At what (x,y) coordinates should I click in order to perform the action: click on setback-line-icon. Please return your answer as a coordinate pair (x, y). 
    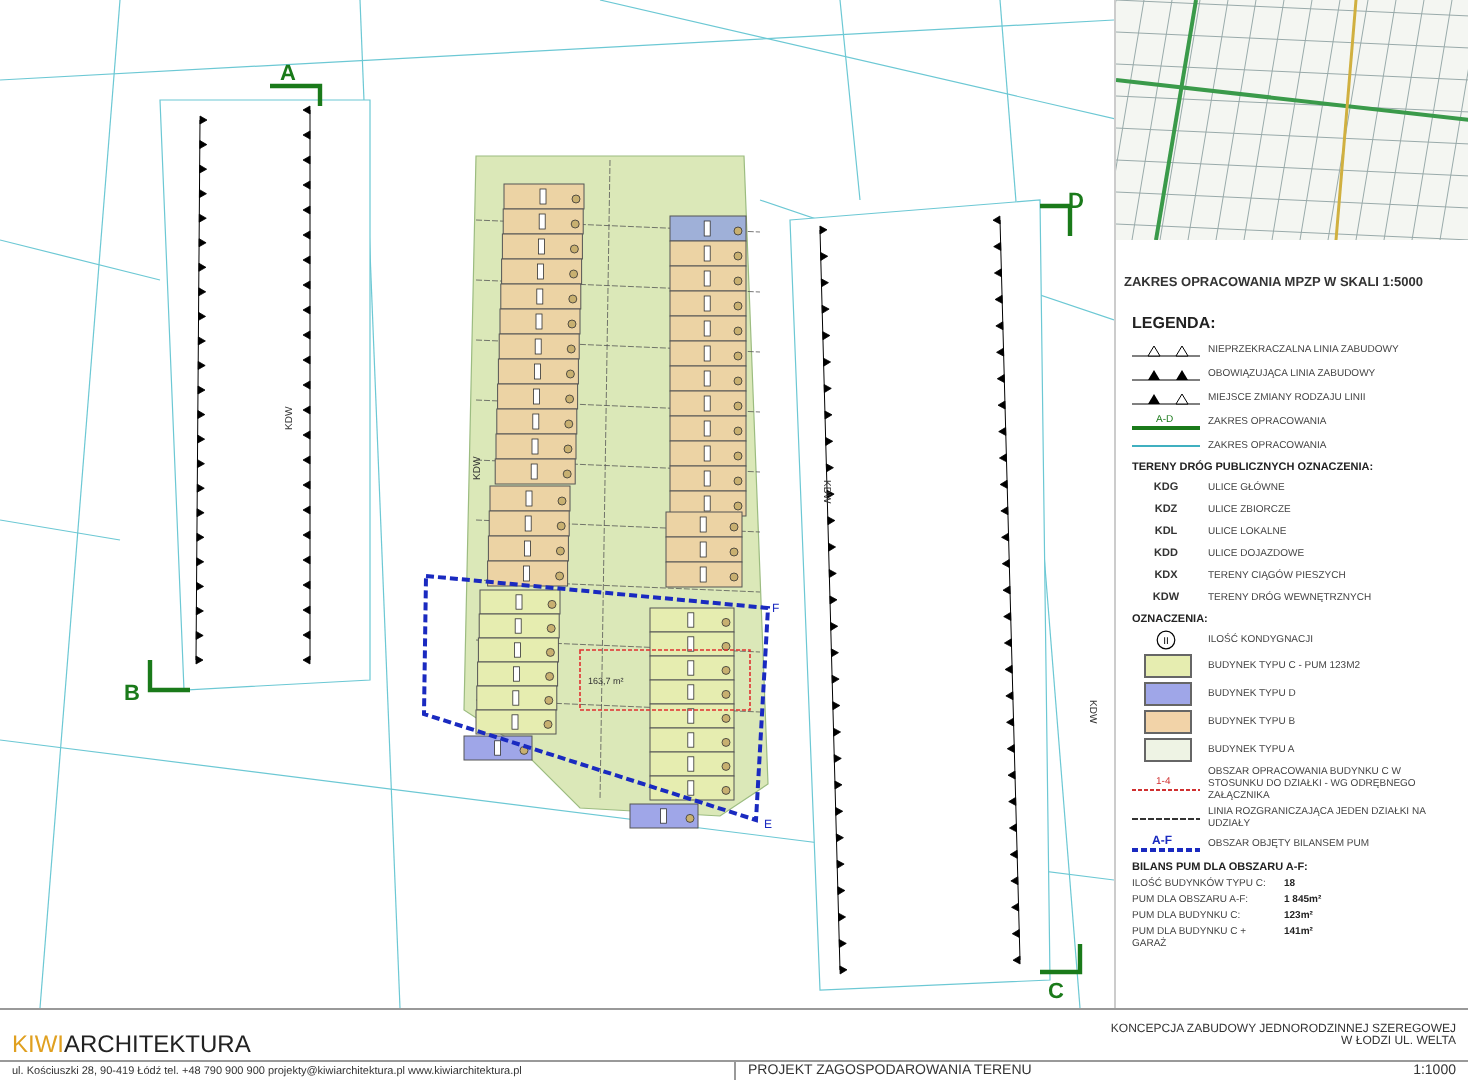
    Looking at the image, I should click on (1166, 350).